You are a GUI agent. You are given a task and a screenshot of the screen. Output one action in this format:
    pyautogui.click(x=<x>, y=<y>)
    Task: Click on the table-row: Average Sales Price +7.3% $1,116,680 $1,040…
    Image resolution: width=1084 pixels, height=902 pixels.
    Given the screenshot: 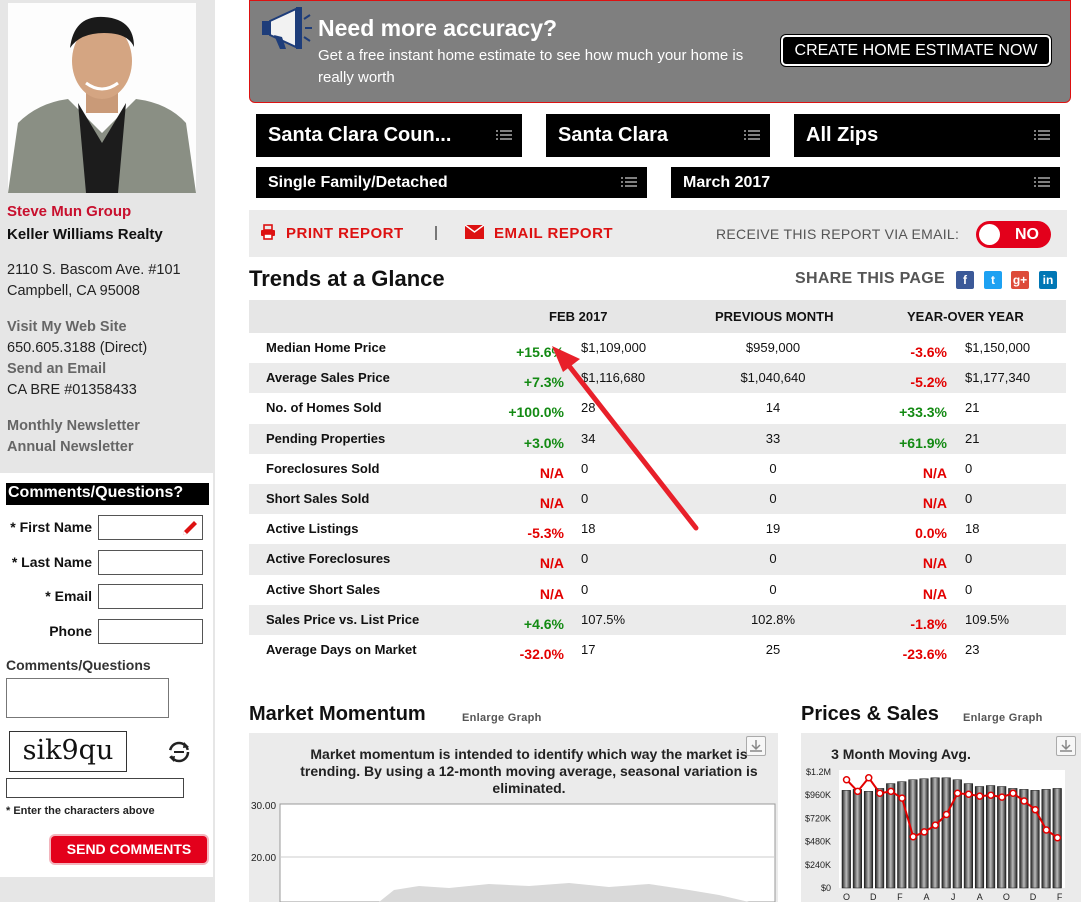 What is the action you would take?
    pyautogui.click(x=657, y=378)
    